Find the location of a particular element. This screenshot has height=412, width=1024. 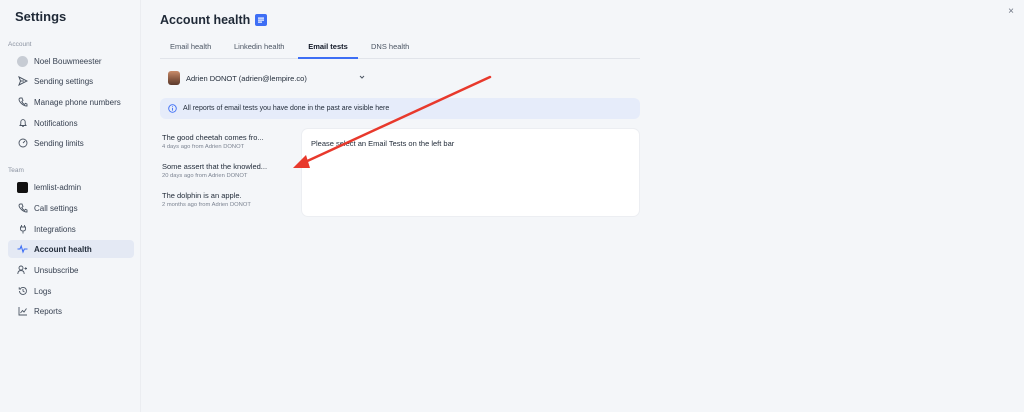

account-section-label: Account is located at coordinates (20, 44).